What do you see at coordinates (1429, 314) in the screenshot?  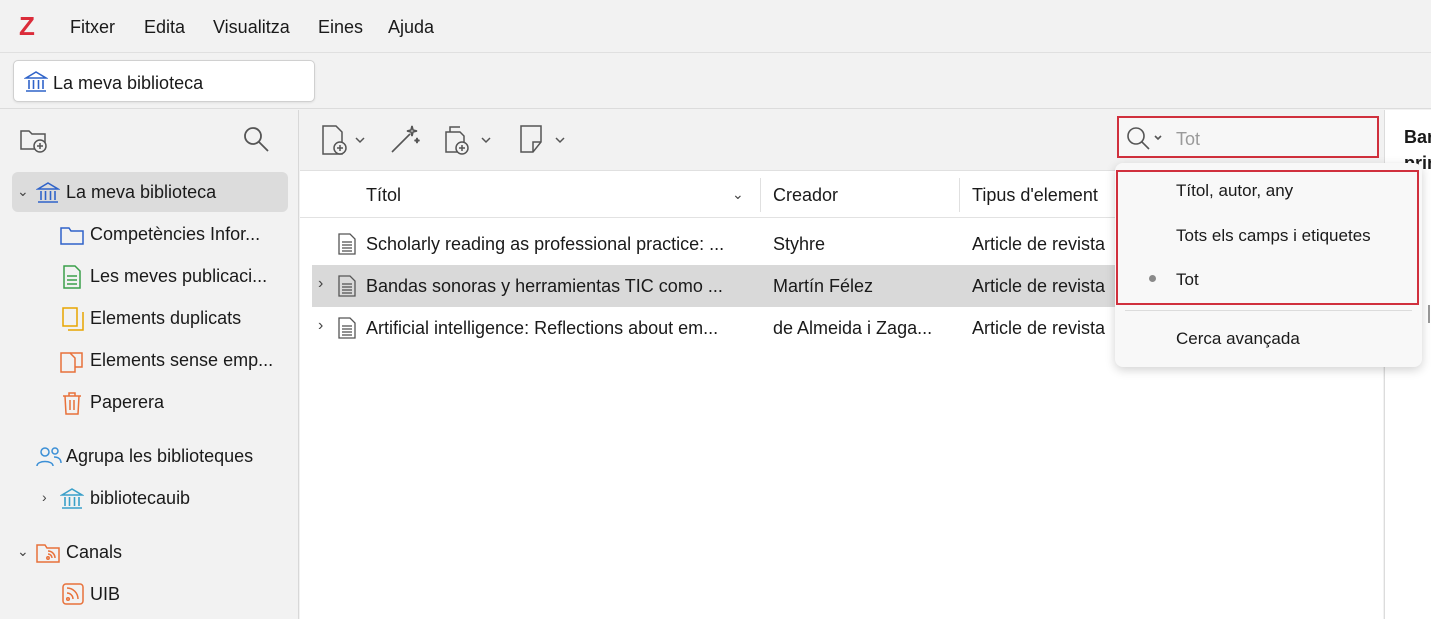 I see `divider` at bounding box center [1429, 314].